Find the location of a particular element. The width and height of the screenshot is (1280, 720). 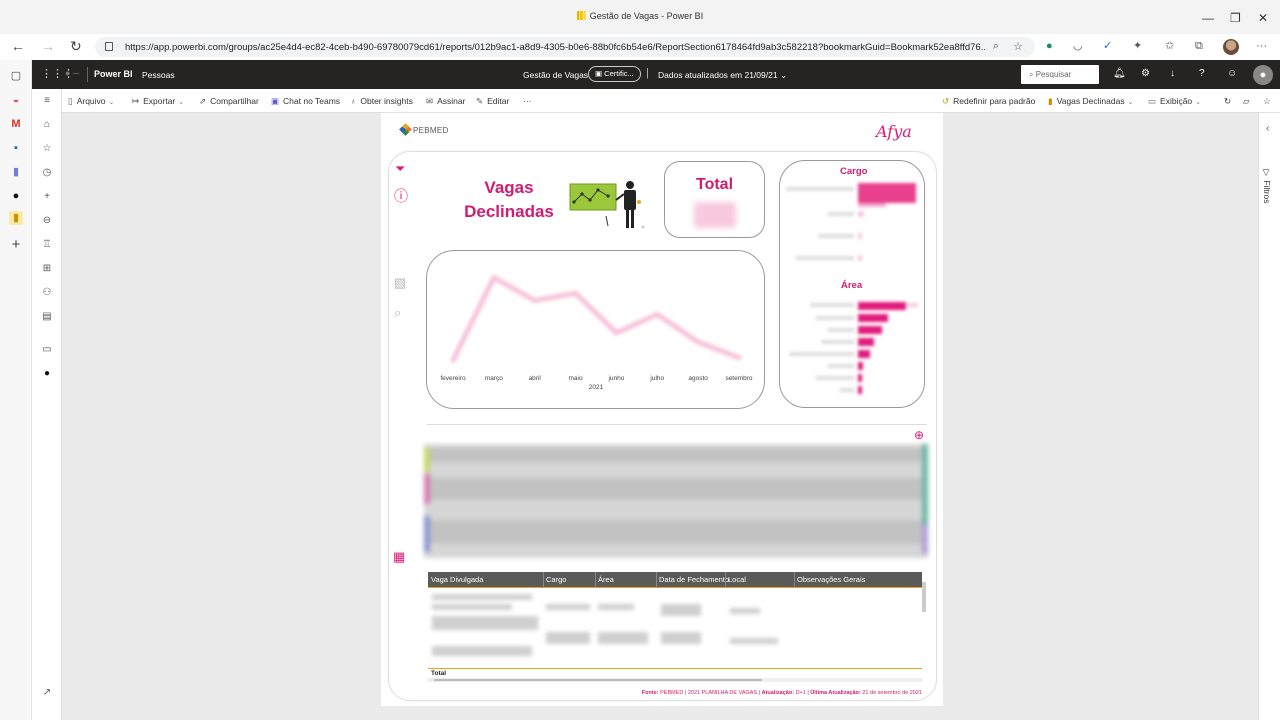

github-icon: ● is located at coordinates (16, 196).